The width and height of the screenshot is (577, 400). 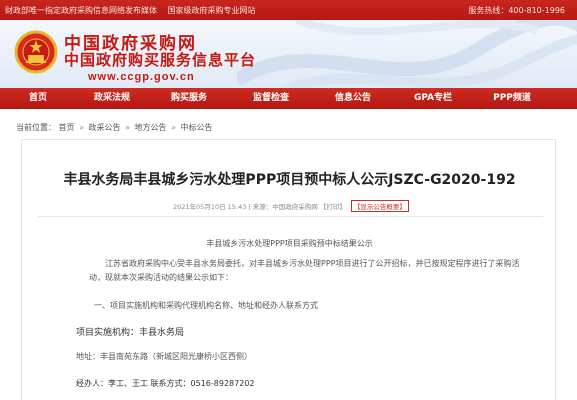 What do you see at coordinates (211, 10) in the screenshot?
I see `professional-site-notice: 国家级政府采购专业网站` at bounding box center [211, 10].